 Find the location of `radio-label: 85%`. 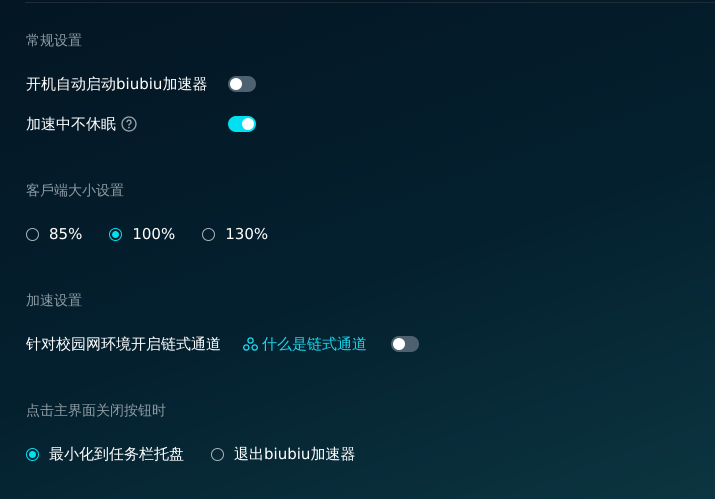

radio-label: 85% is located at coordinates (65, 234).